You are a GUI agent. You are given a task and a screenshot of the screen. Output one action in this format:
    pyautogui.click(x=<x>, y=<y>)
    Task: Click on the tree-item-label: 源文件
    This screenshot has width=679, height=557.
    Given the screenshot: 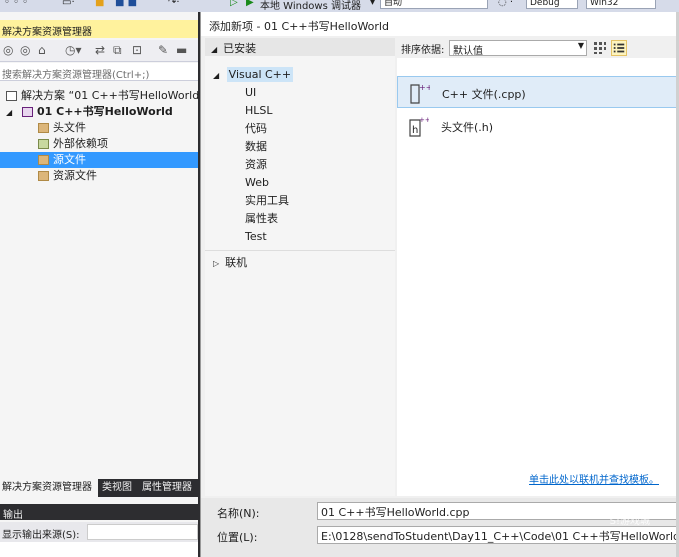 What is the action you would take?
    pyautogui.click(x=69, y=159)
    